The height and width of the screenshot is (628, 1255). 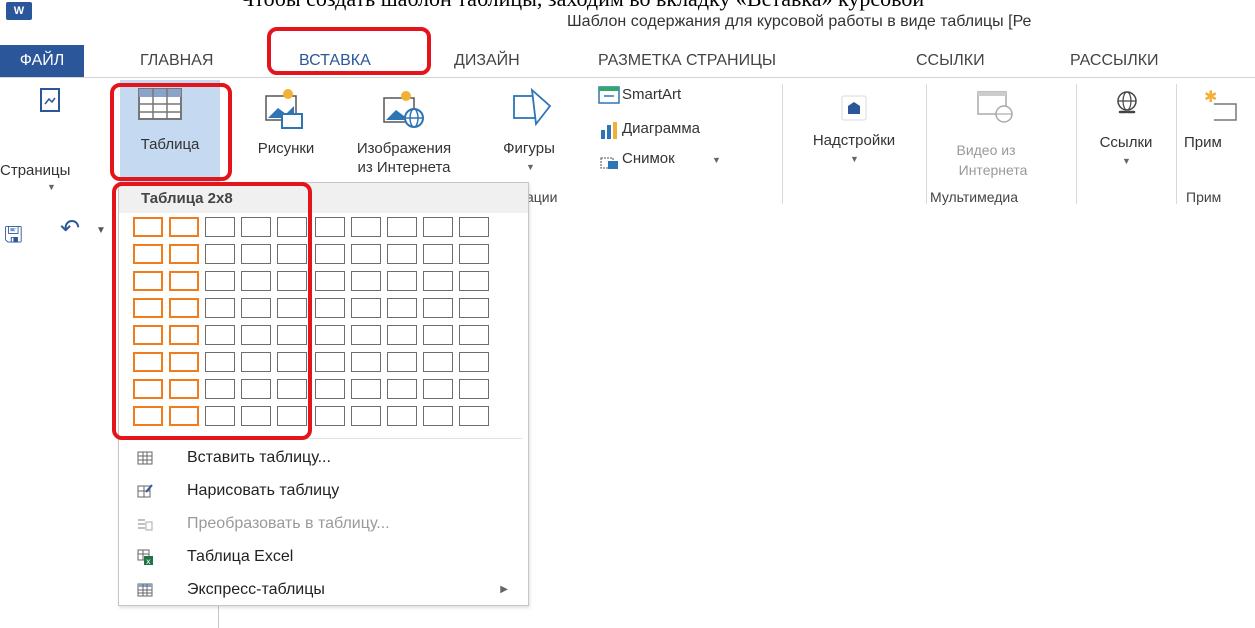 What do you see at coordinates (323, 591) in the screenshot?
I see `menu-quick-tables: Экспресс-таблицы ▶` at bounding box center [323, 591].